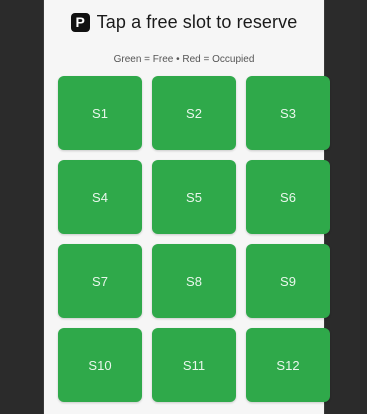 The image size is (367, 414). What do you see at coordinates (288, 365) in the screenshot?
I see `slot-button: S12` at bounding box center [288, 365].